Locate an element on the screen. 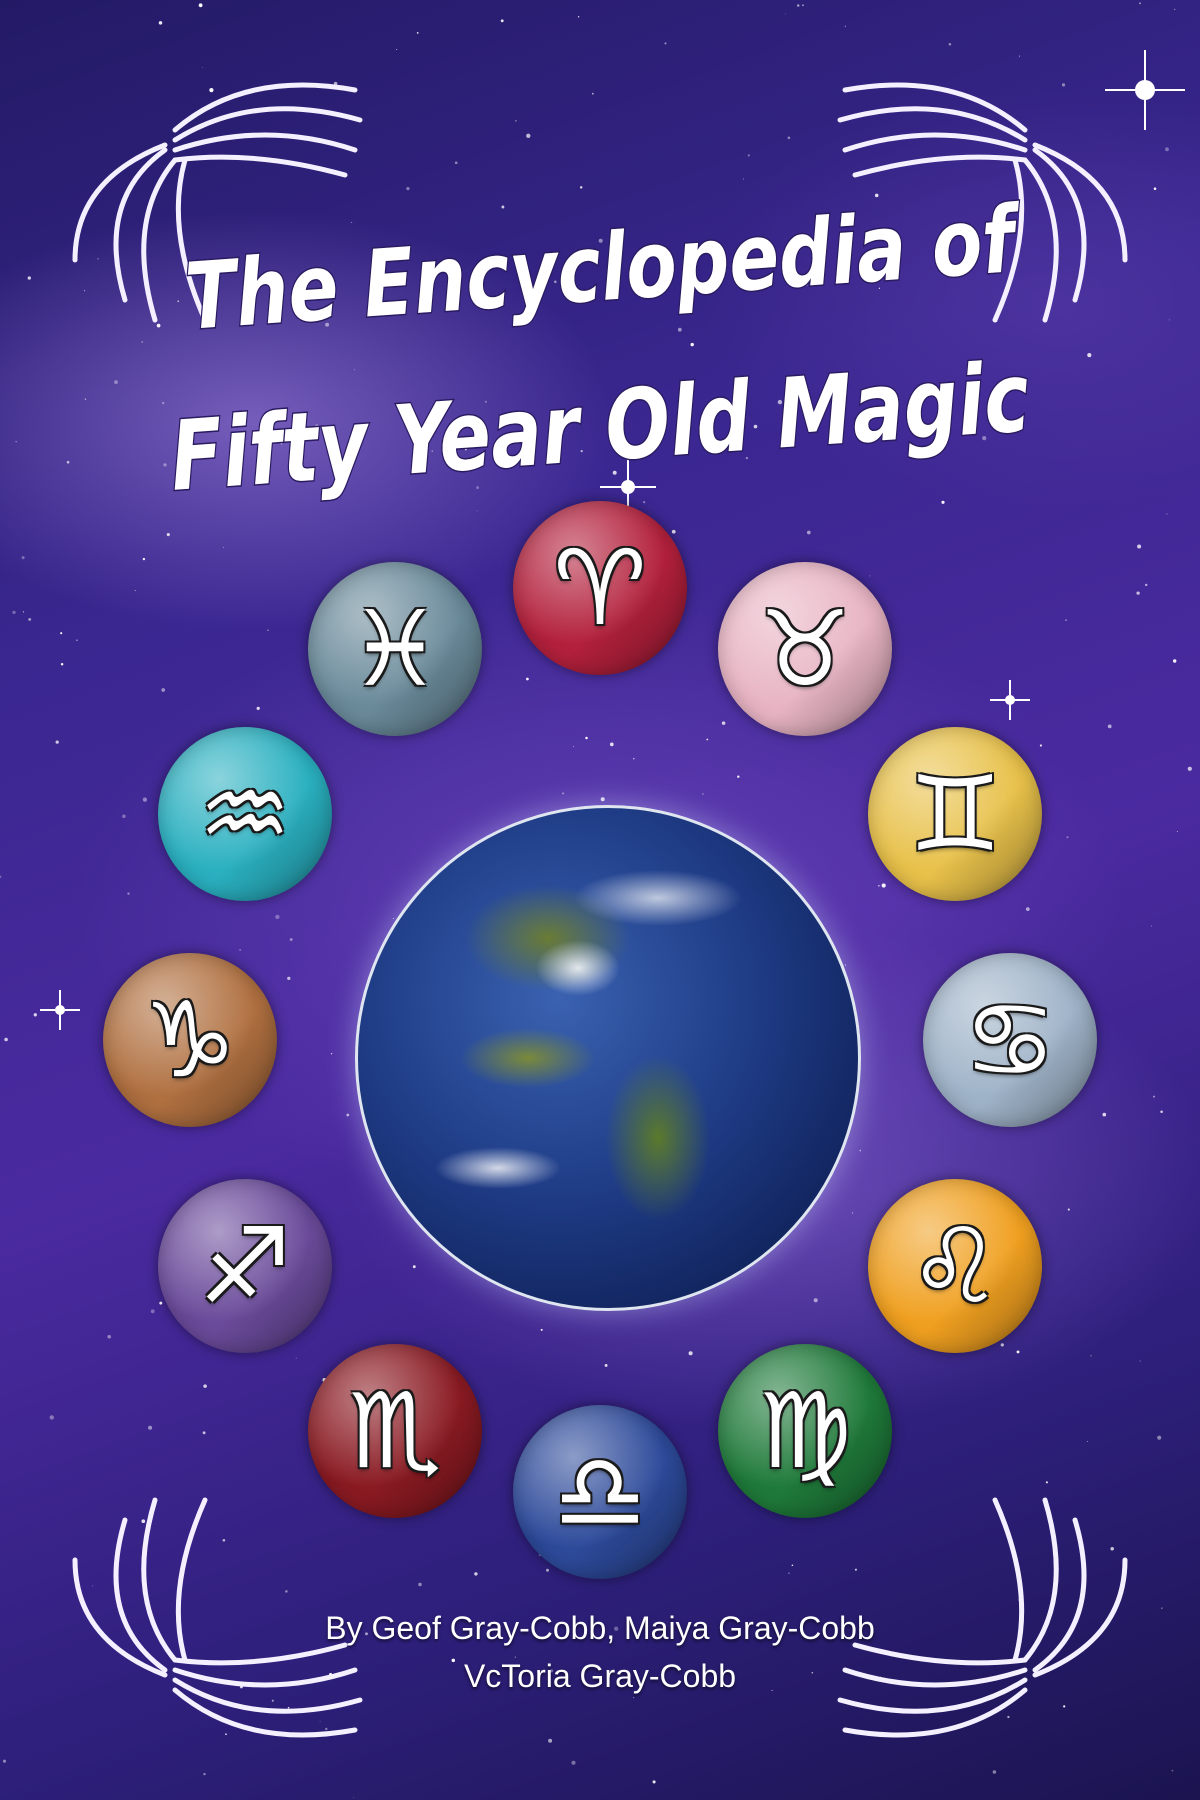 This screenshot has height=1800, width=1200. zodiac-sagittarius-icon: ♐ is located at coordinates (244, 1266).